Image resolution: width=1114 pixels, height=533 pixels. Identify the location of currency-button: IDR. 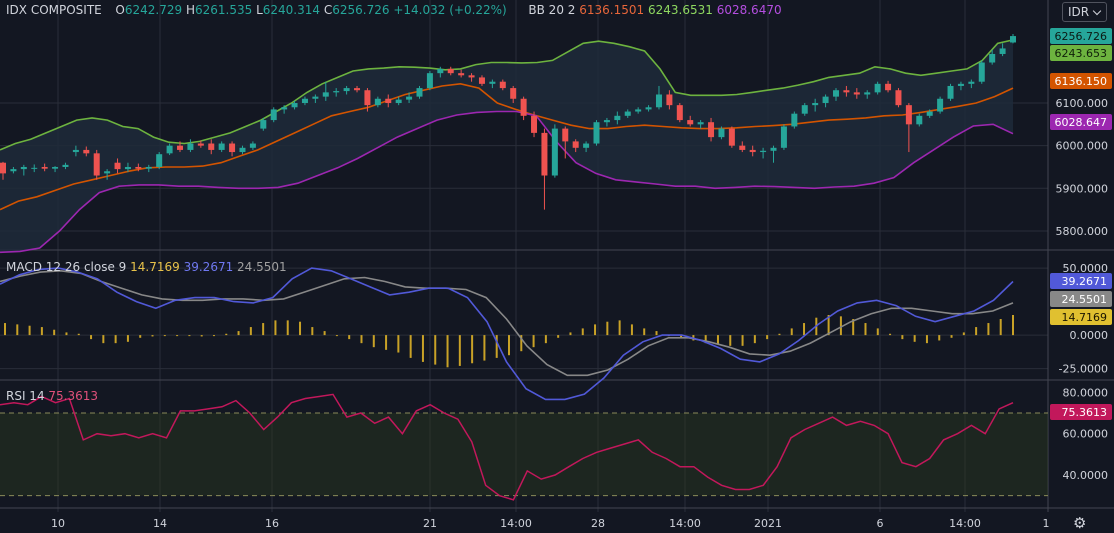
(1084, 12).